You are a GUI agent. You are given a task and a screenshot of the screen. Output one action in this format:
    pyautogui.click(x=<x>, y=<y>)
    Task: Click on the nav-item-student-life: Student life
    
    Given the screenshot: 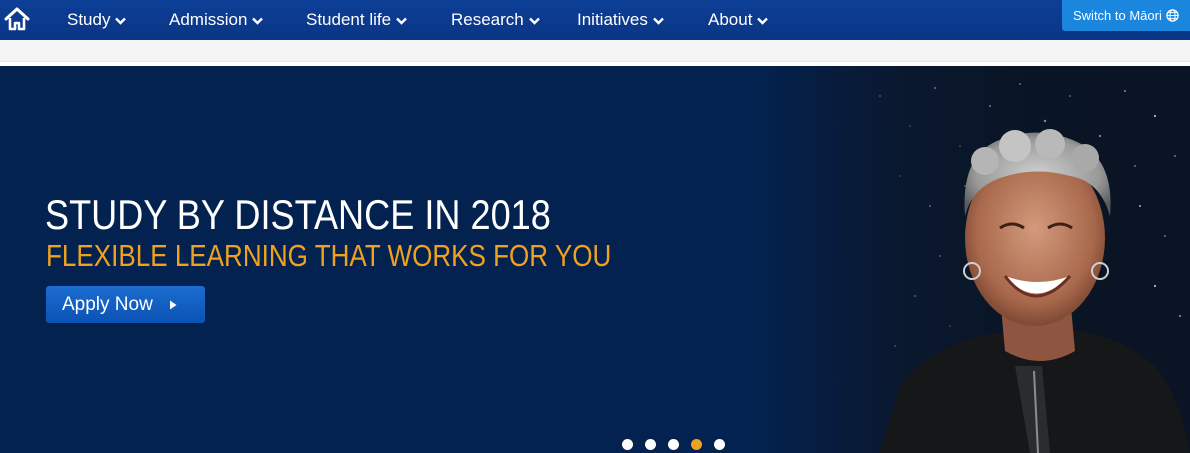 What is the action you would take?
    pyautogui.click(x=356, y=20)
    